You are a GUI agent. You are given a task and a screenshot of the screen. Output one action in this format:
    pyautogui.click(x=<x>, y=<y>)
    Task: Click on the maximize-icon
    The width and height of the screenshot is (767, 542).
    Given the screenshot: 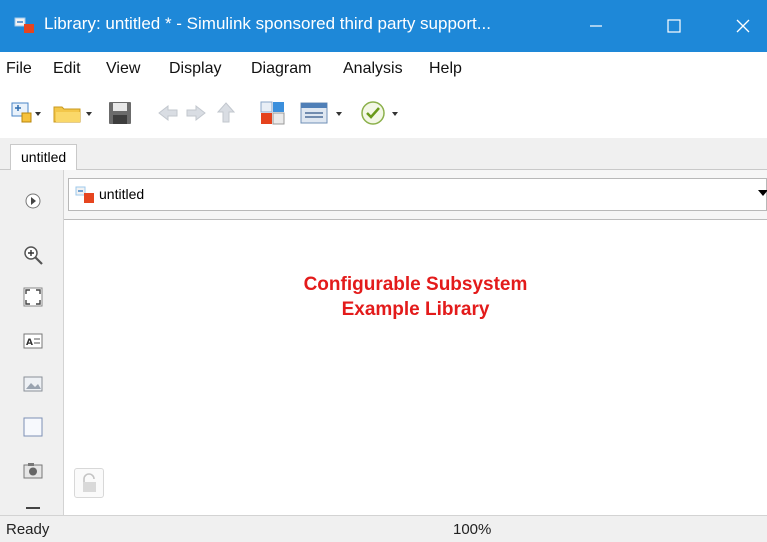 What is the action you would take?
    pyautogui.click(x=674, y=26)
    